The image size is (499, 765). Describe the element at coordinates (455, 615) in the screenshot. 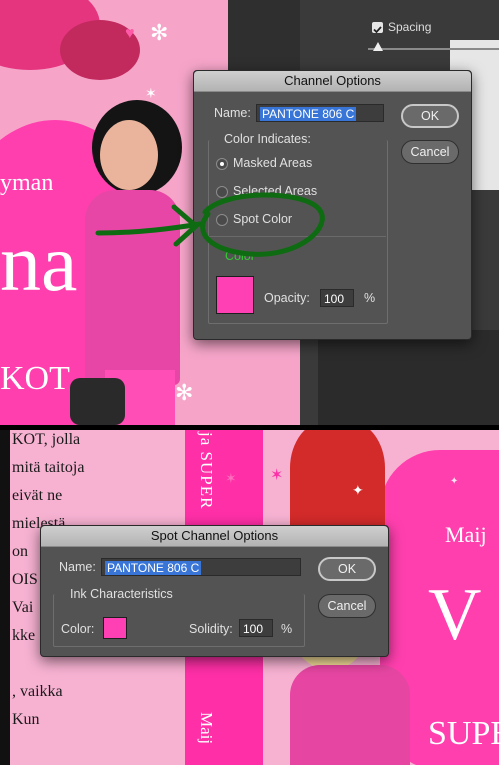

I see `cover-text-v: V` at that location.